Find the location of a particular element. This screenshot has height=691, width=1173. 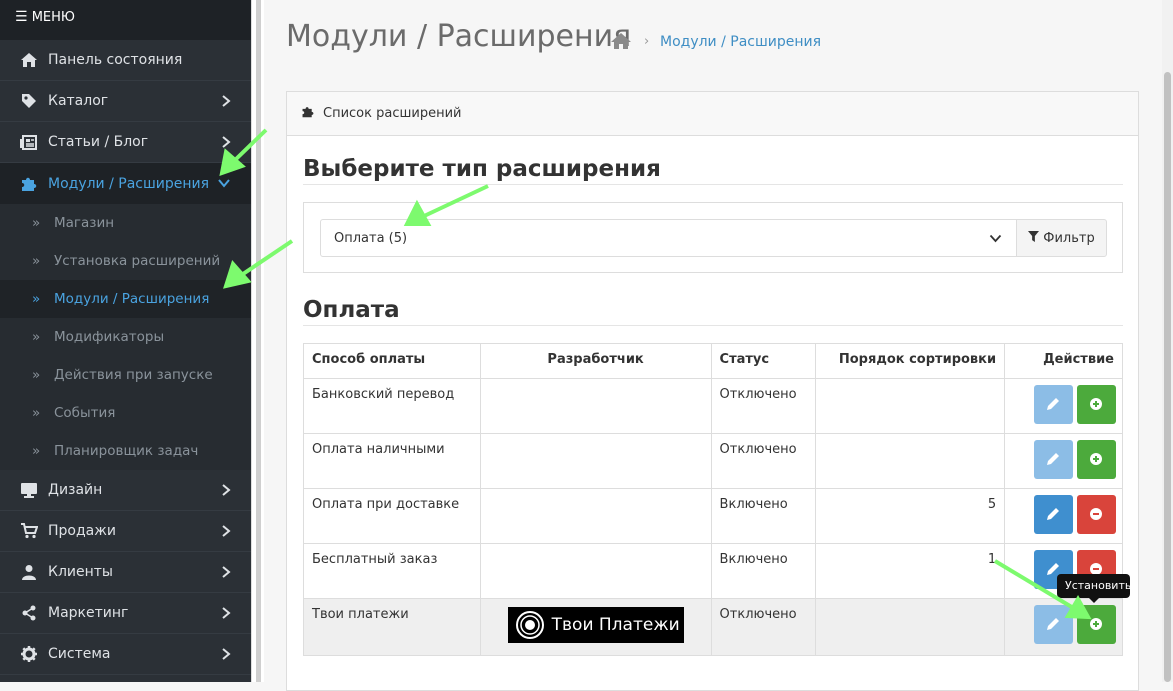

submenu-item-events: » События is located at coordinates (125, 413).